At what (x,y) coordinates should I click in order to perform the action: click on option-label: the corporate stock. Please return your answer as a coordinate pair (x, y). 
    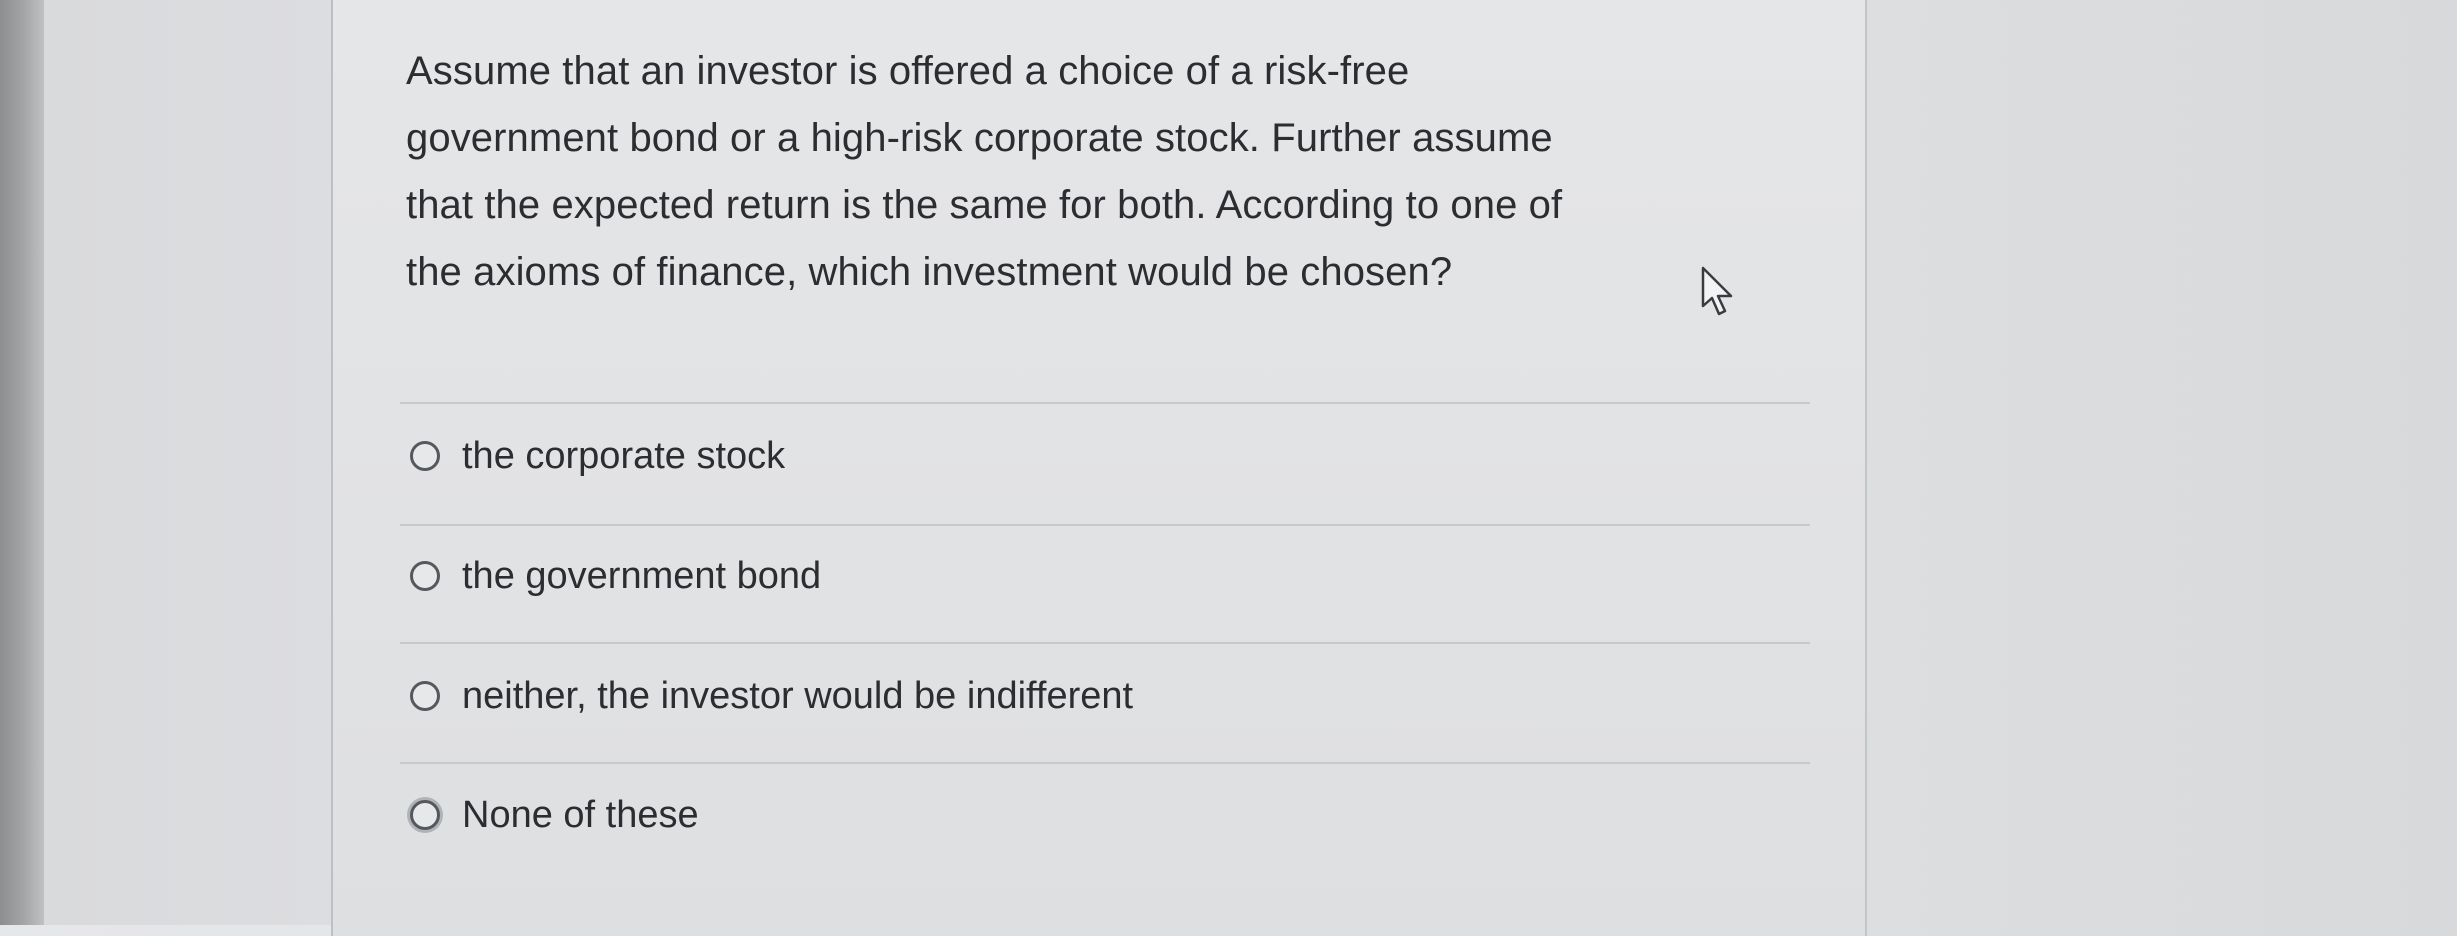
    Looking at the image, I should click on (624, 455).